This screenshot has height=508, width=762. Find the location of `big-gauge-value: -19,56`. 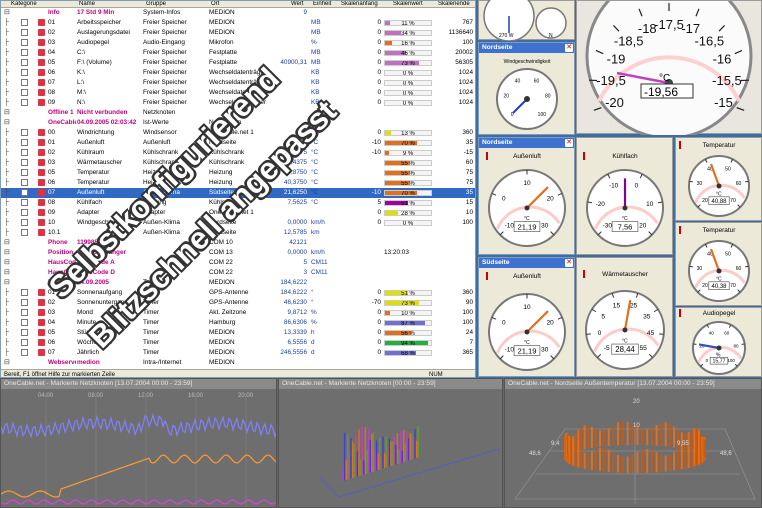

big-gauge-value: -19,56 is located at coordinates (661, 92).